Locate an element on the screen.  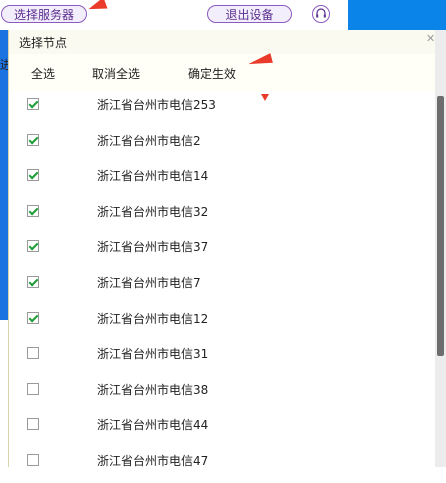
node-row: 浙江省台州市电信253 is located at coordinates (222, 109).